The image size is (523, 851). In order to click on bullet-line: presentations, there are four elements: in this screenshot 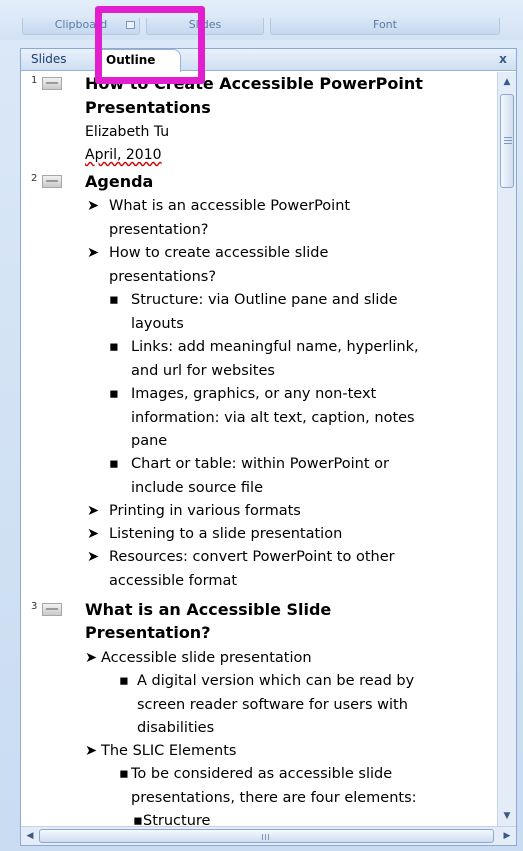, I will do `click(274, 797)`.